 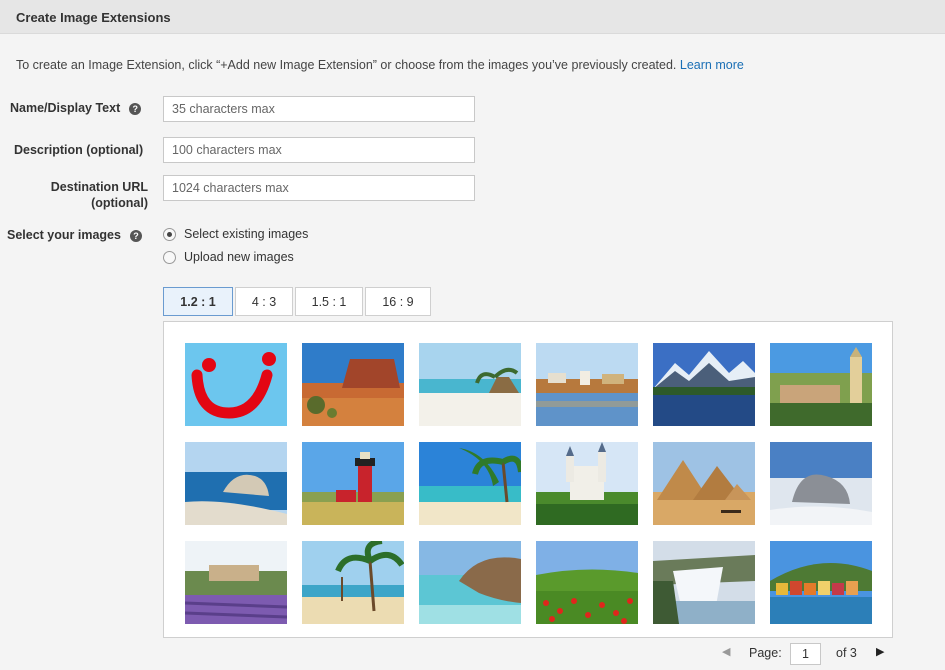 What do you see at coordinates (236, 483) in the screenshot?
I see `thumbnail-rocky-coast` at bounding box center [236, 483].